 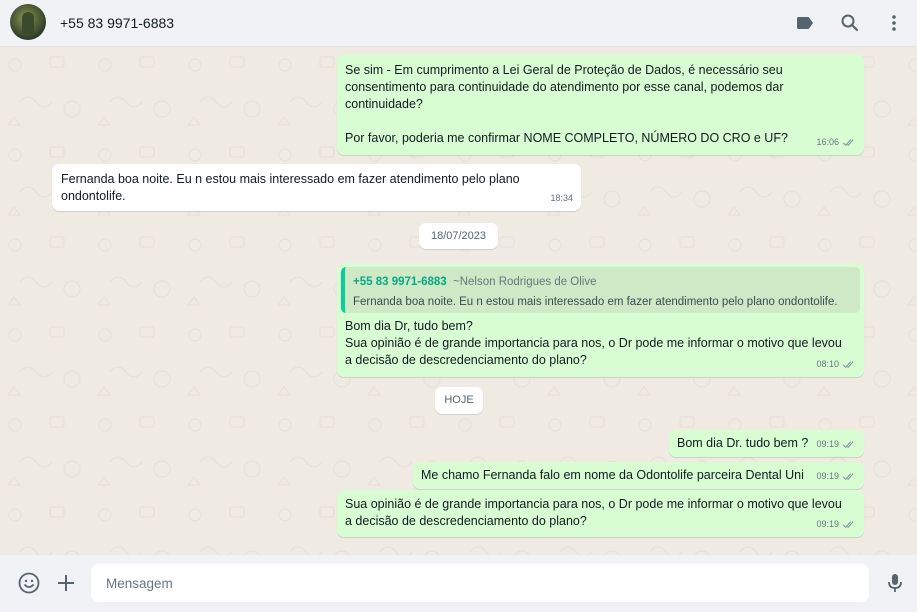 What do you see at coordinates (28, 22) in the screenshot?
I see `contact-avatar` at bounding box center [28, 22].